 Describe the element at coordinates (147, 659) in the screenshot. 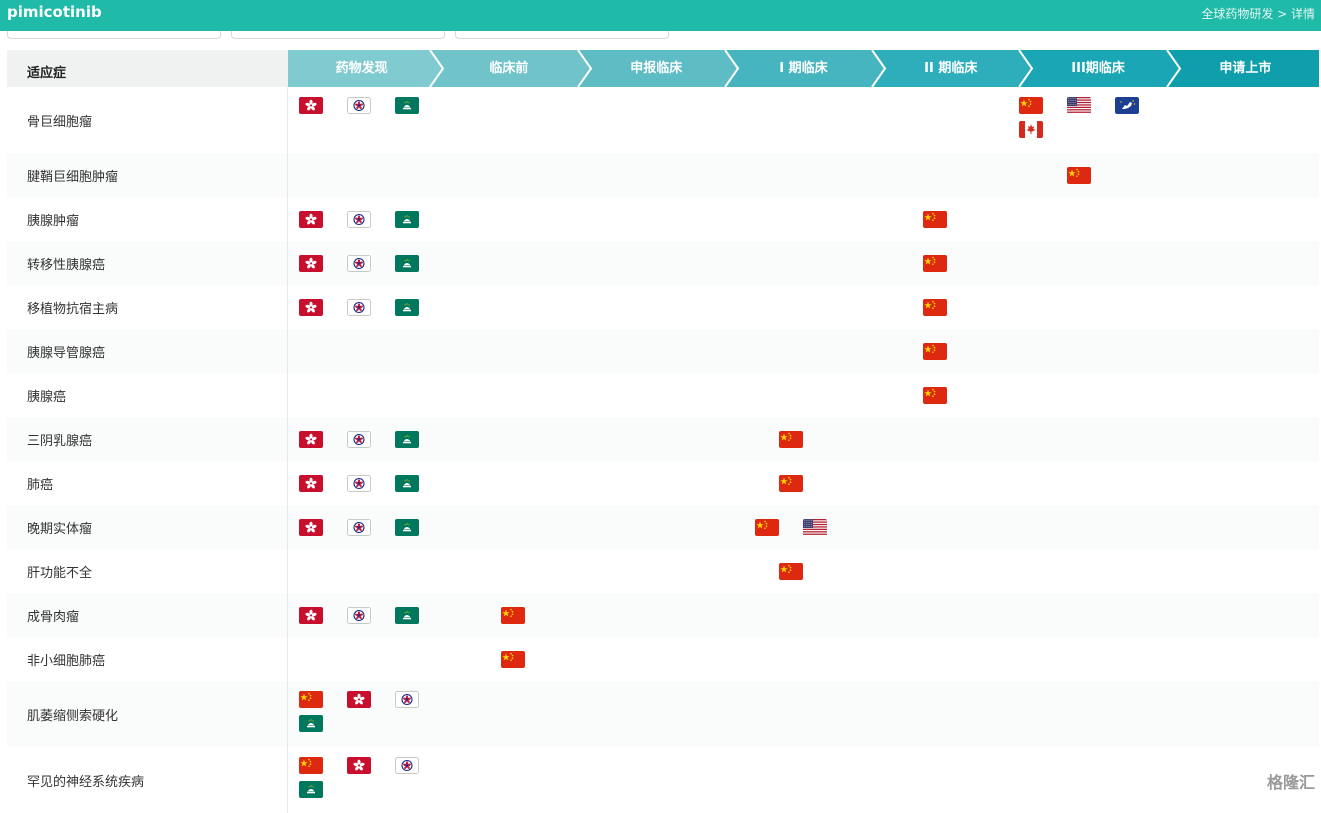

I see `indication-cell: 非小细胞肺癌` at that location.